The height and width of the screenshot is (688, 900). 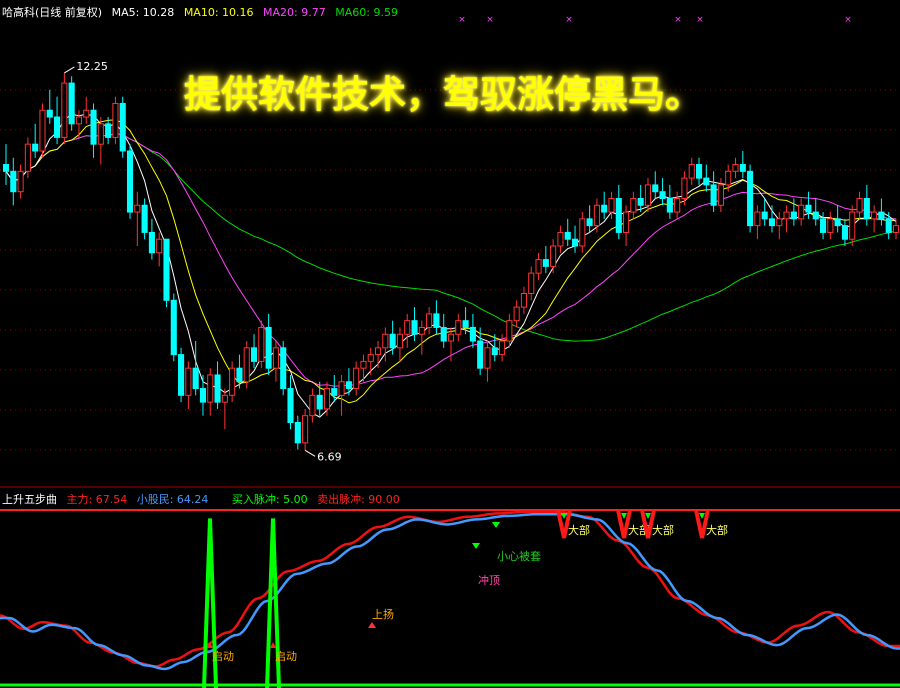 What do you see at coordinates (663, 530) in the screenshot?
I see `sell-signal-label: 大部` at bounding box center [663, 530].